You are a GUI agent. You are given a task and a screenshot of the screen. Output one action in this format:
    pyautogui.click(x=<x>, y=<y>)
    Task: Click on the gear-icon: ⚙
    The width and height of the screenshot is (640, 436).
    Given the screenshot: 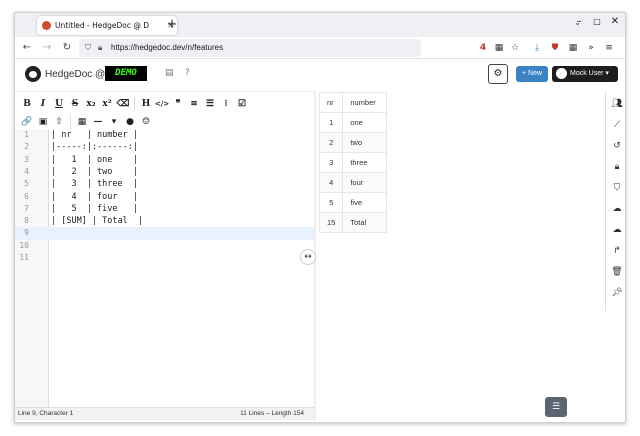 What is the action you would take?
    pyautogui.click(x=498, y=73)
    